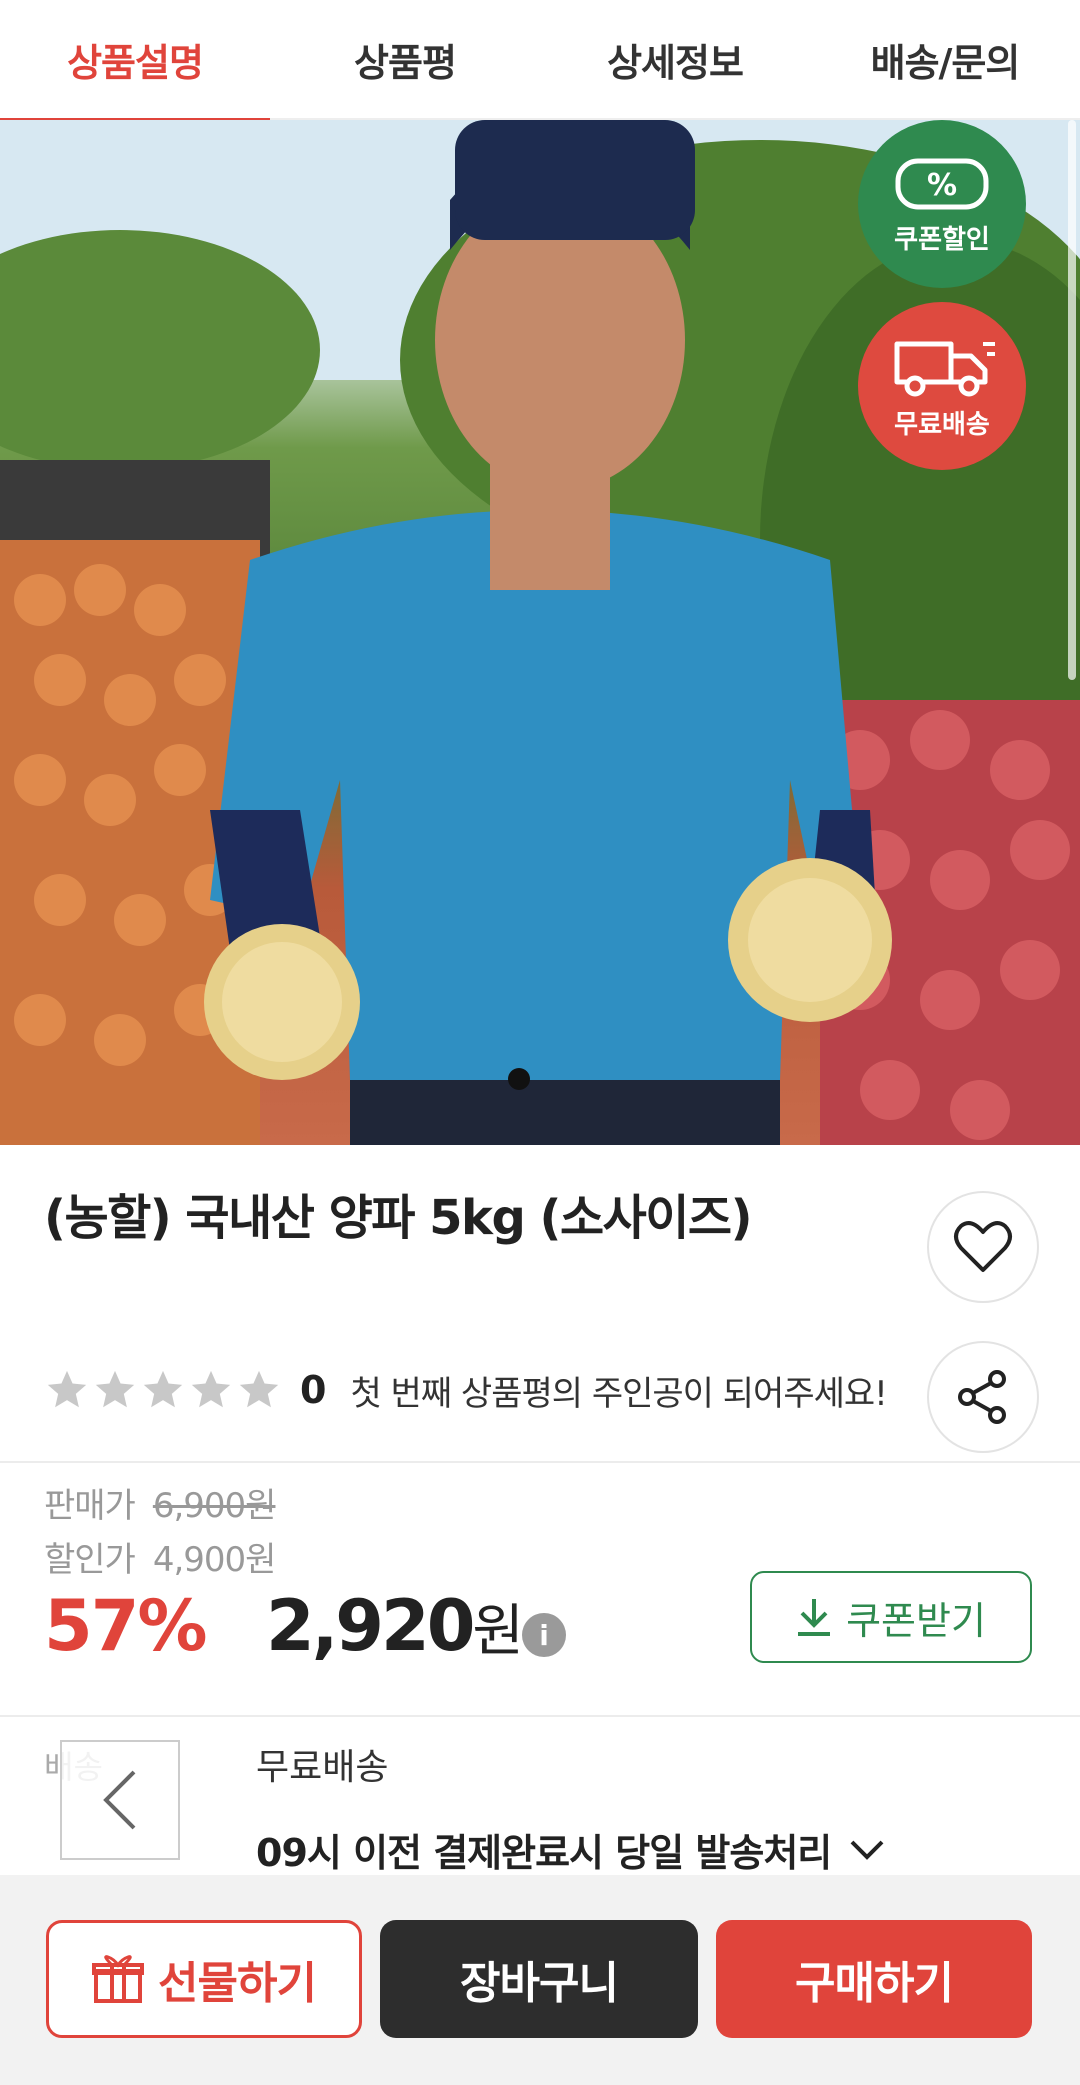 The width and height of the screenshot is (1080, 2085). I want to click on sale-price-original: 6,900원, so click(214, 1506).